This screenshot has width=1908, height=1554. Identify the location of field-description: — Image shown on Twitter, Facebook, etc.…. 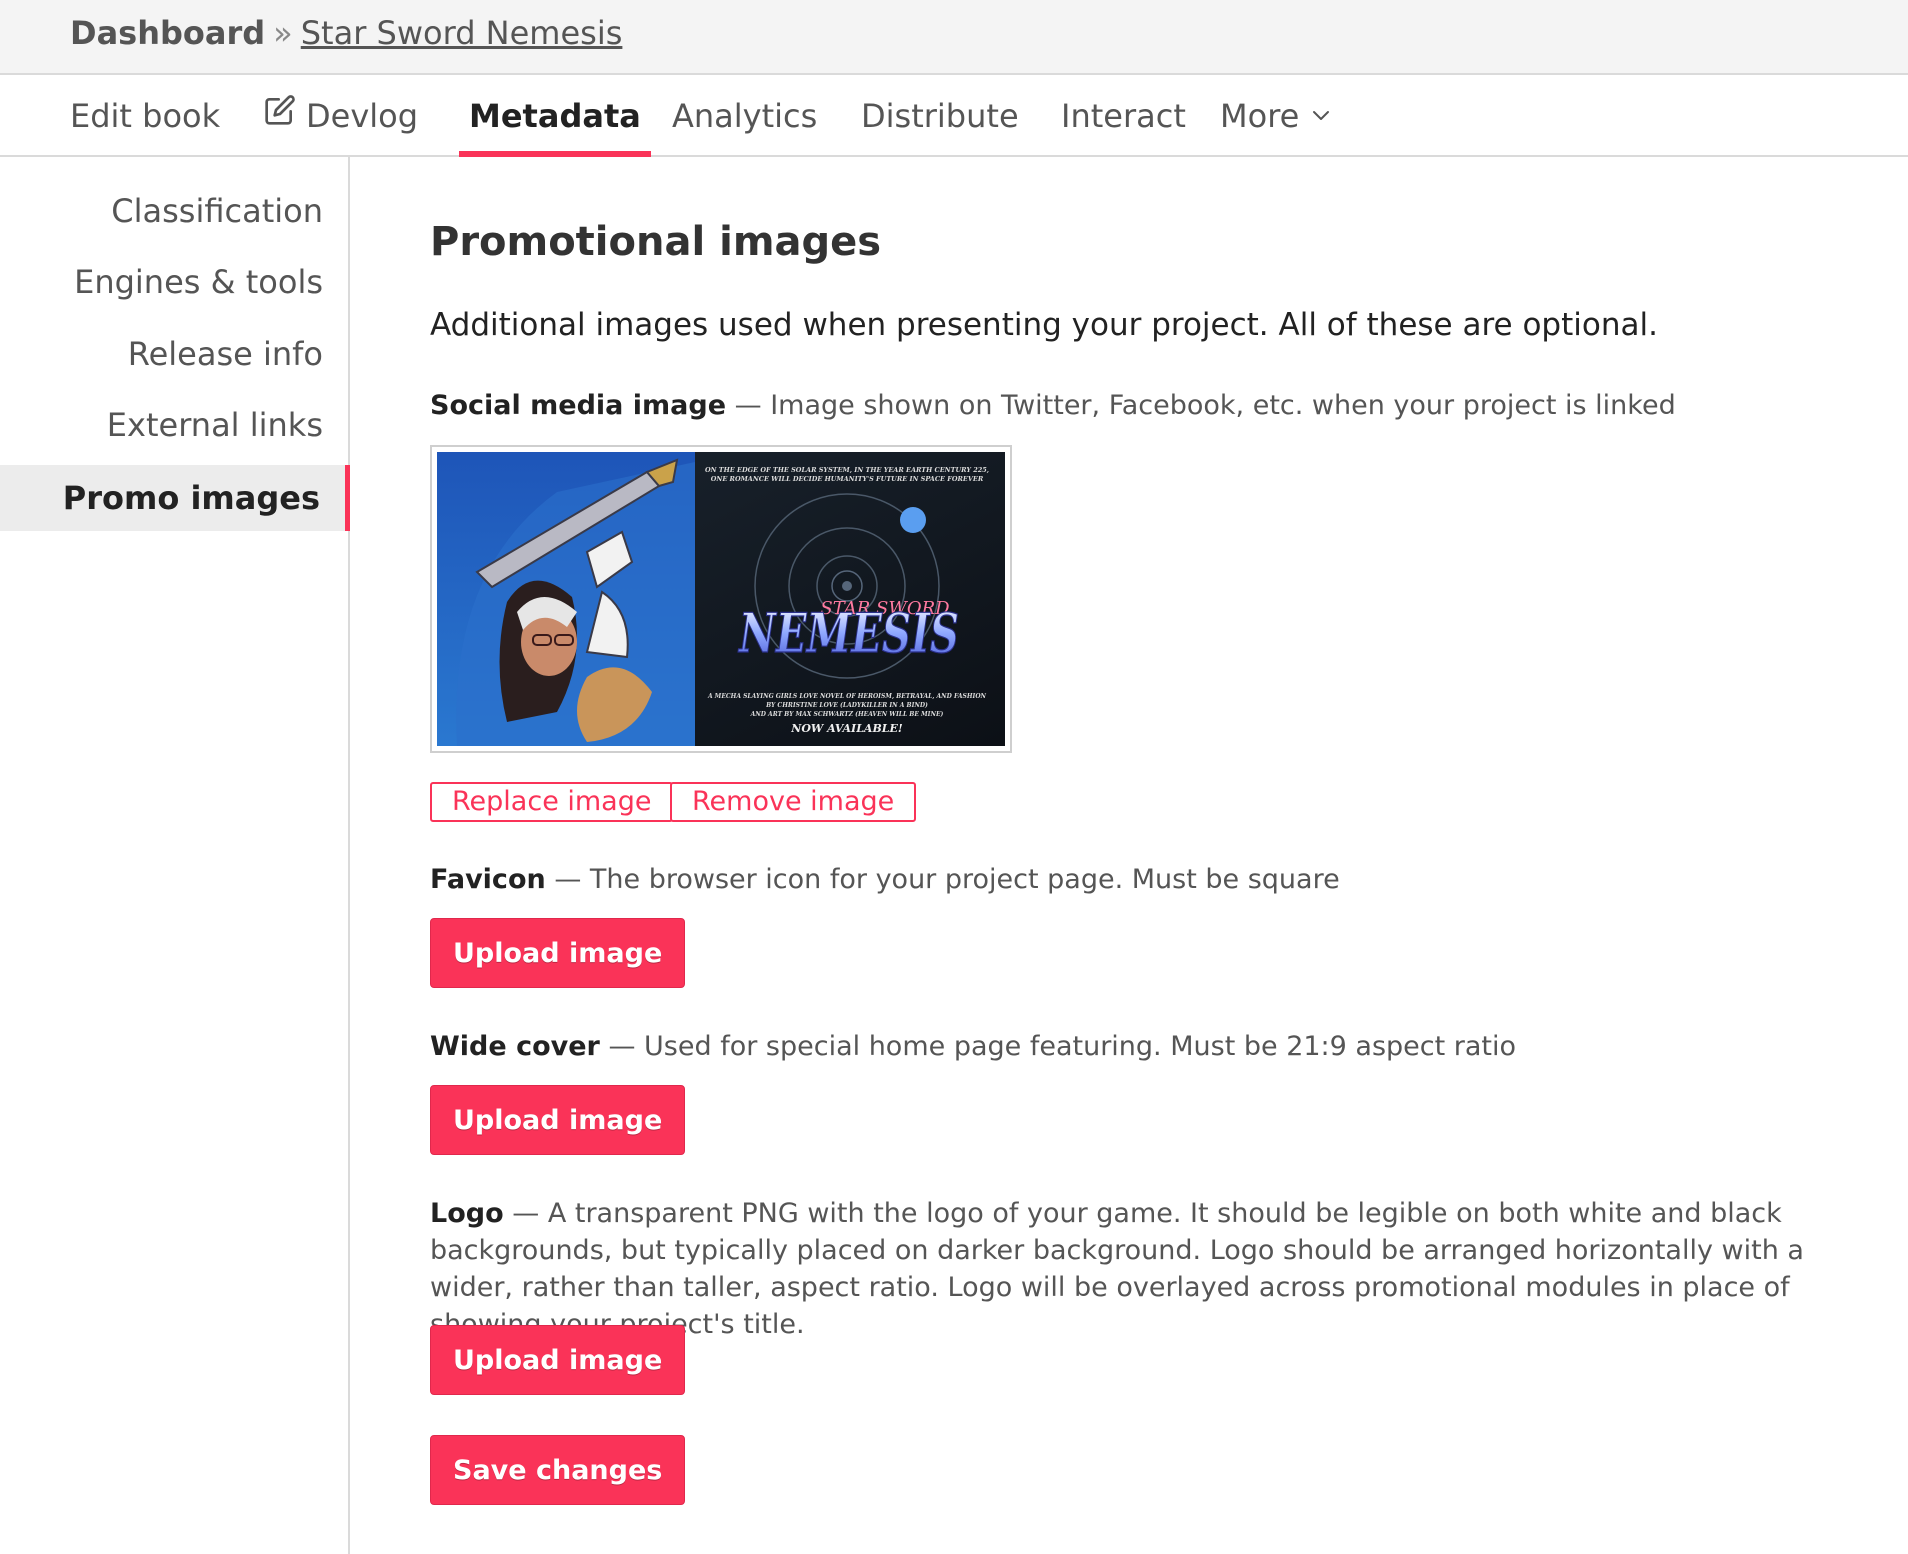
(1205, 405).